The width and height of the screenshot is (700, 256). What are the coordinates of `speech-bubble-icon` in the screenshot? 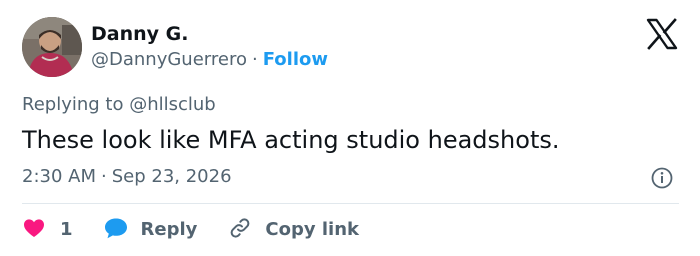 It's located at (116, 230).